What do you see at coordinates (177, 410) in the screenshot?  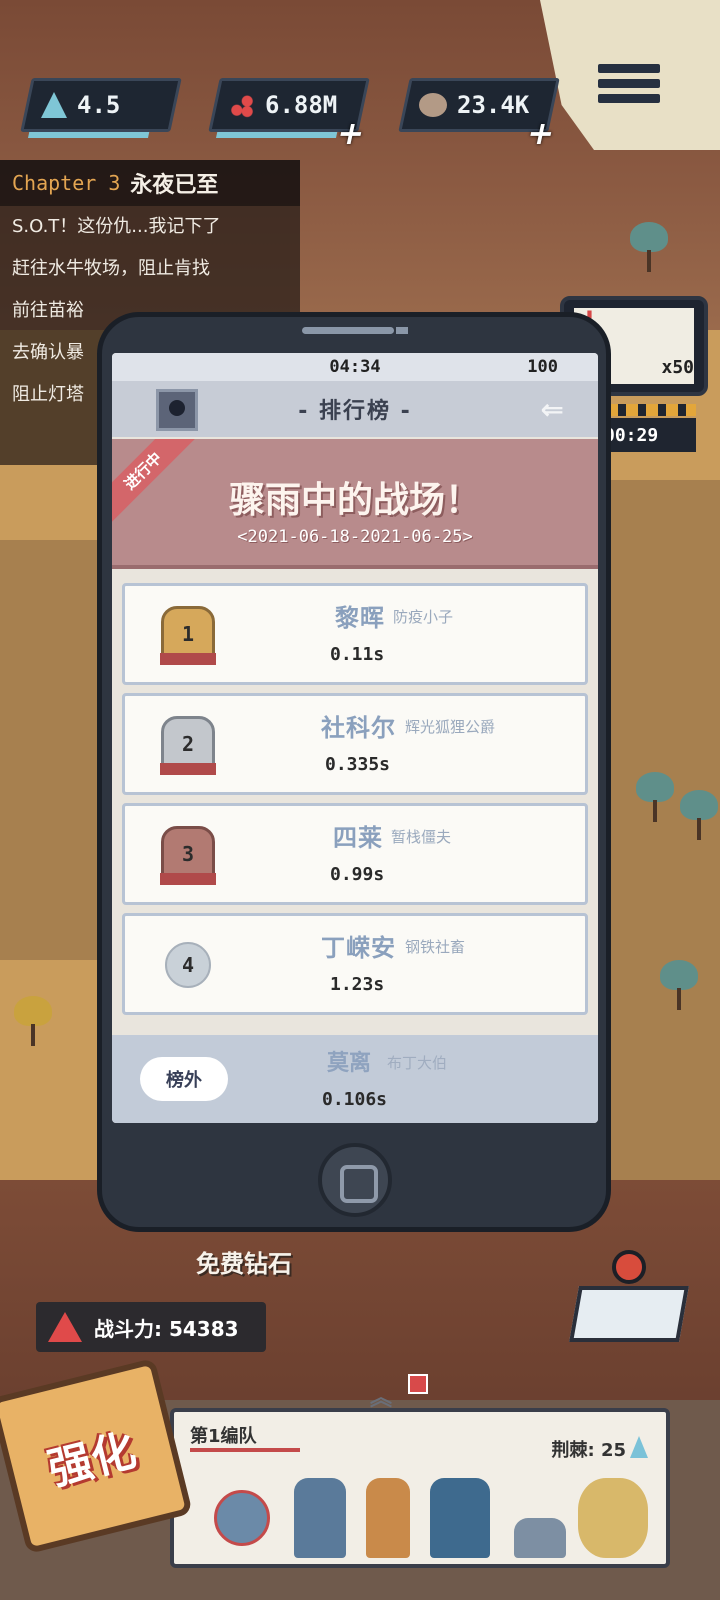 I see `avatar` at bounding box center [177, 410].